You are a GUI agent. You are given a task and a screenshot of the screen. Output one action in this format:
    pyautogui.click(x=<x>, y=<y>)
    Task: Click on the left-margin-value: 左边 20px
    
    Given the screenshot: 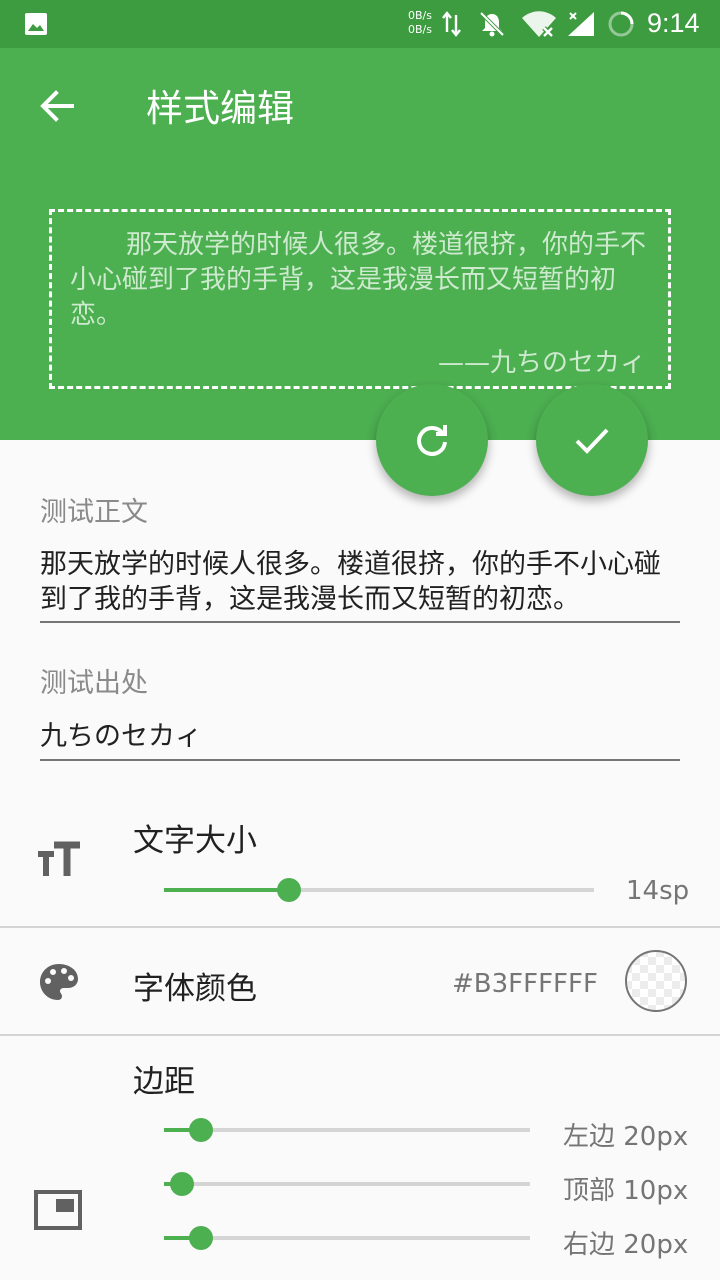 What is the action you would take?
    pyautogui.click(x=626, y=1137)
    